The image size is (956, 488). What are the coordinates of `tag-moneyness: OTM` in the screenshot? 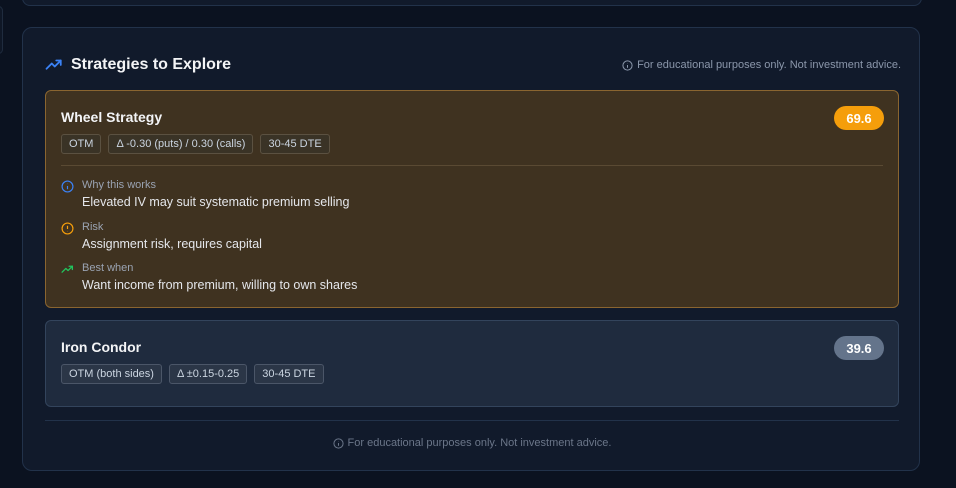 It's located at (81, 144).